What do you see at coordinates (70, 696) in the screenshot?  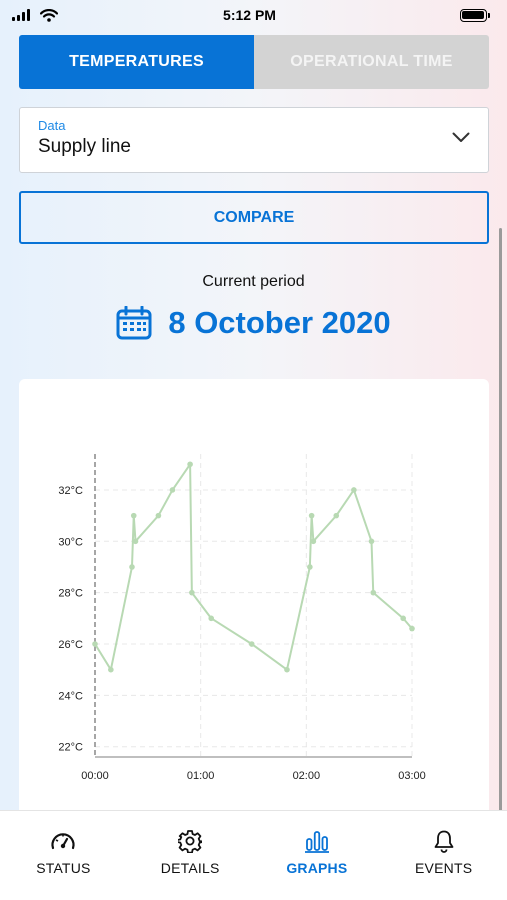 I see `y-tick-label: 24°C` at bounding box center [70, 696].